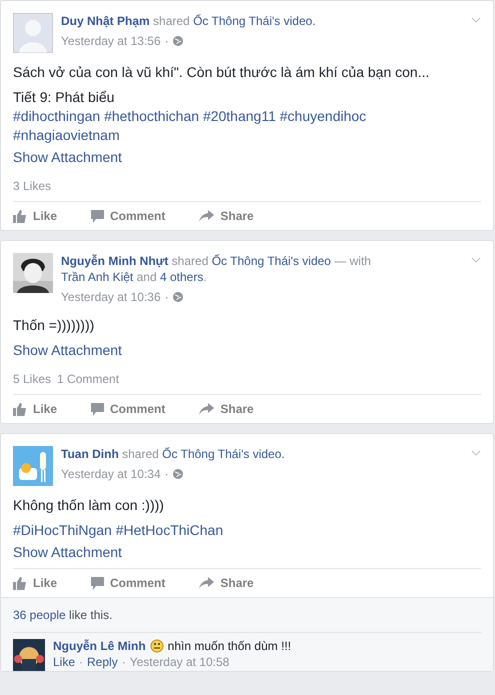  What do you see at coordinates (230, 646) in the screenshot?
I see `comment-text: nhìn muốn thốn dùm !!!` at bounding box center [230, 646].